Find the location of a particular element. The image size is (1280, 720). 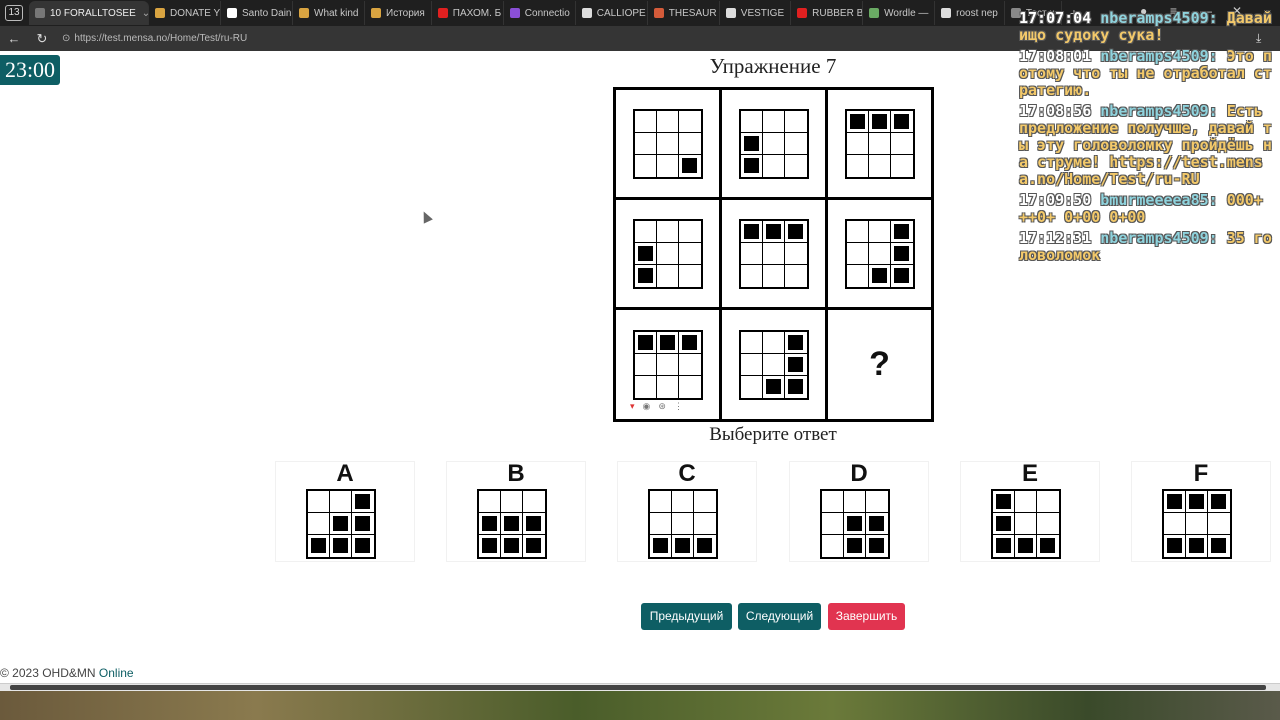

puzzle-matrix: ▾ ◉ ⊛ ⋮? is located at coordinates (773, 254).